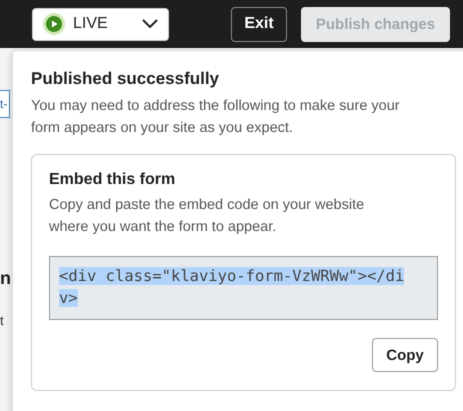 This screenshot has height=411, width=463. What do you see at coordinates (405, 355) in the screenshot?
I see `copy-button: Copy` at bounding box center [405, 355].